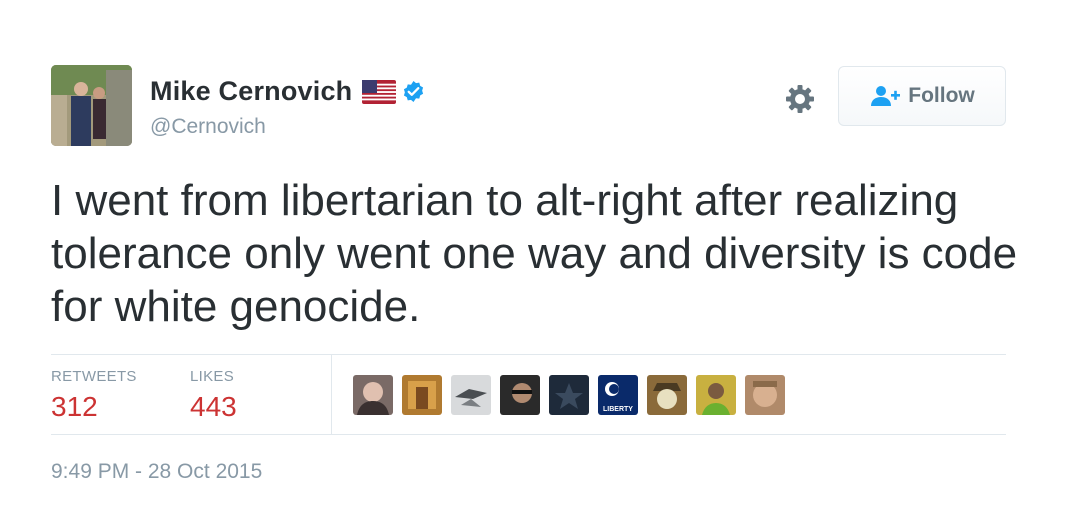 This screenshot has height=530, width=1072. I want to click on gear-icon, so click(800, 99).